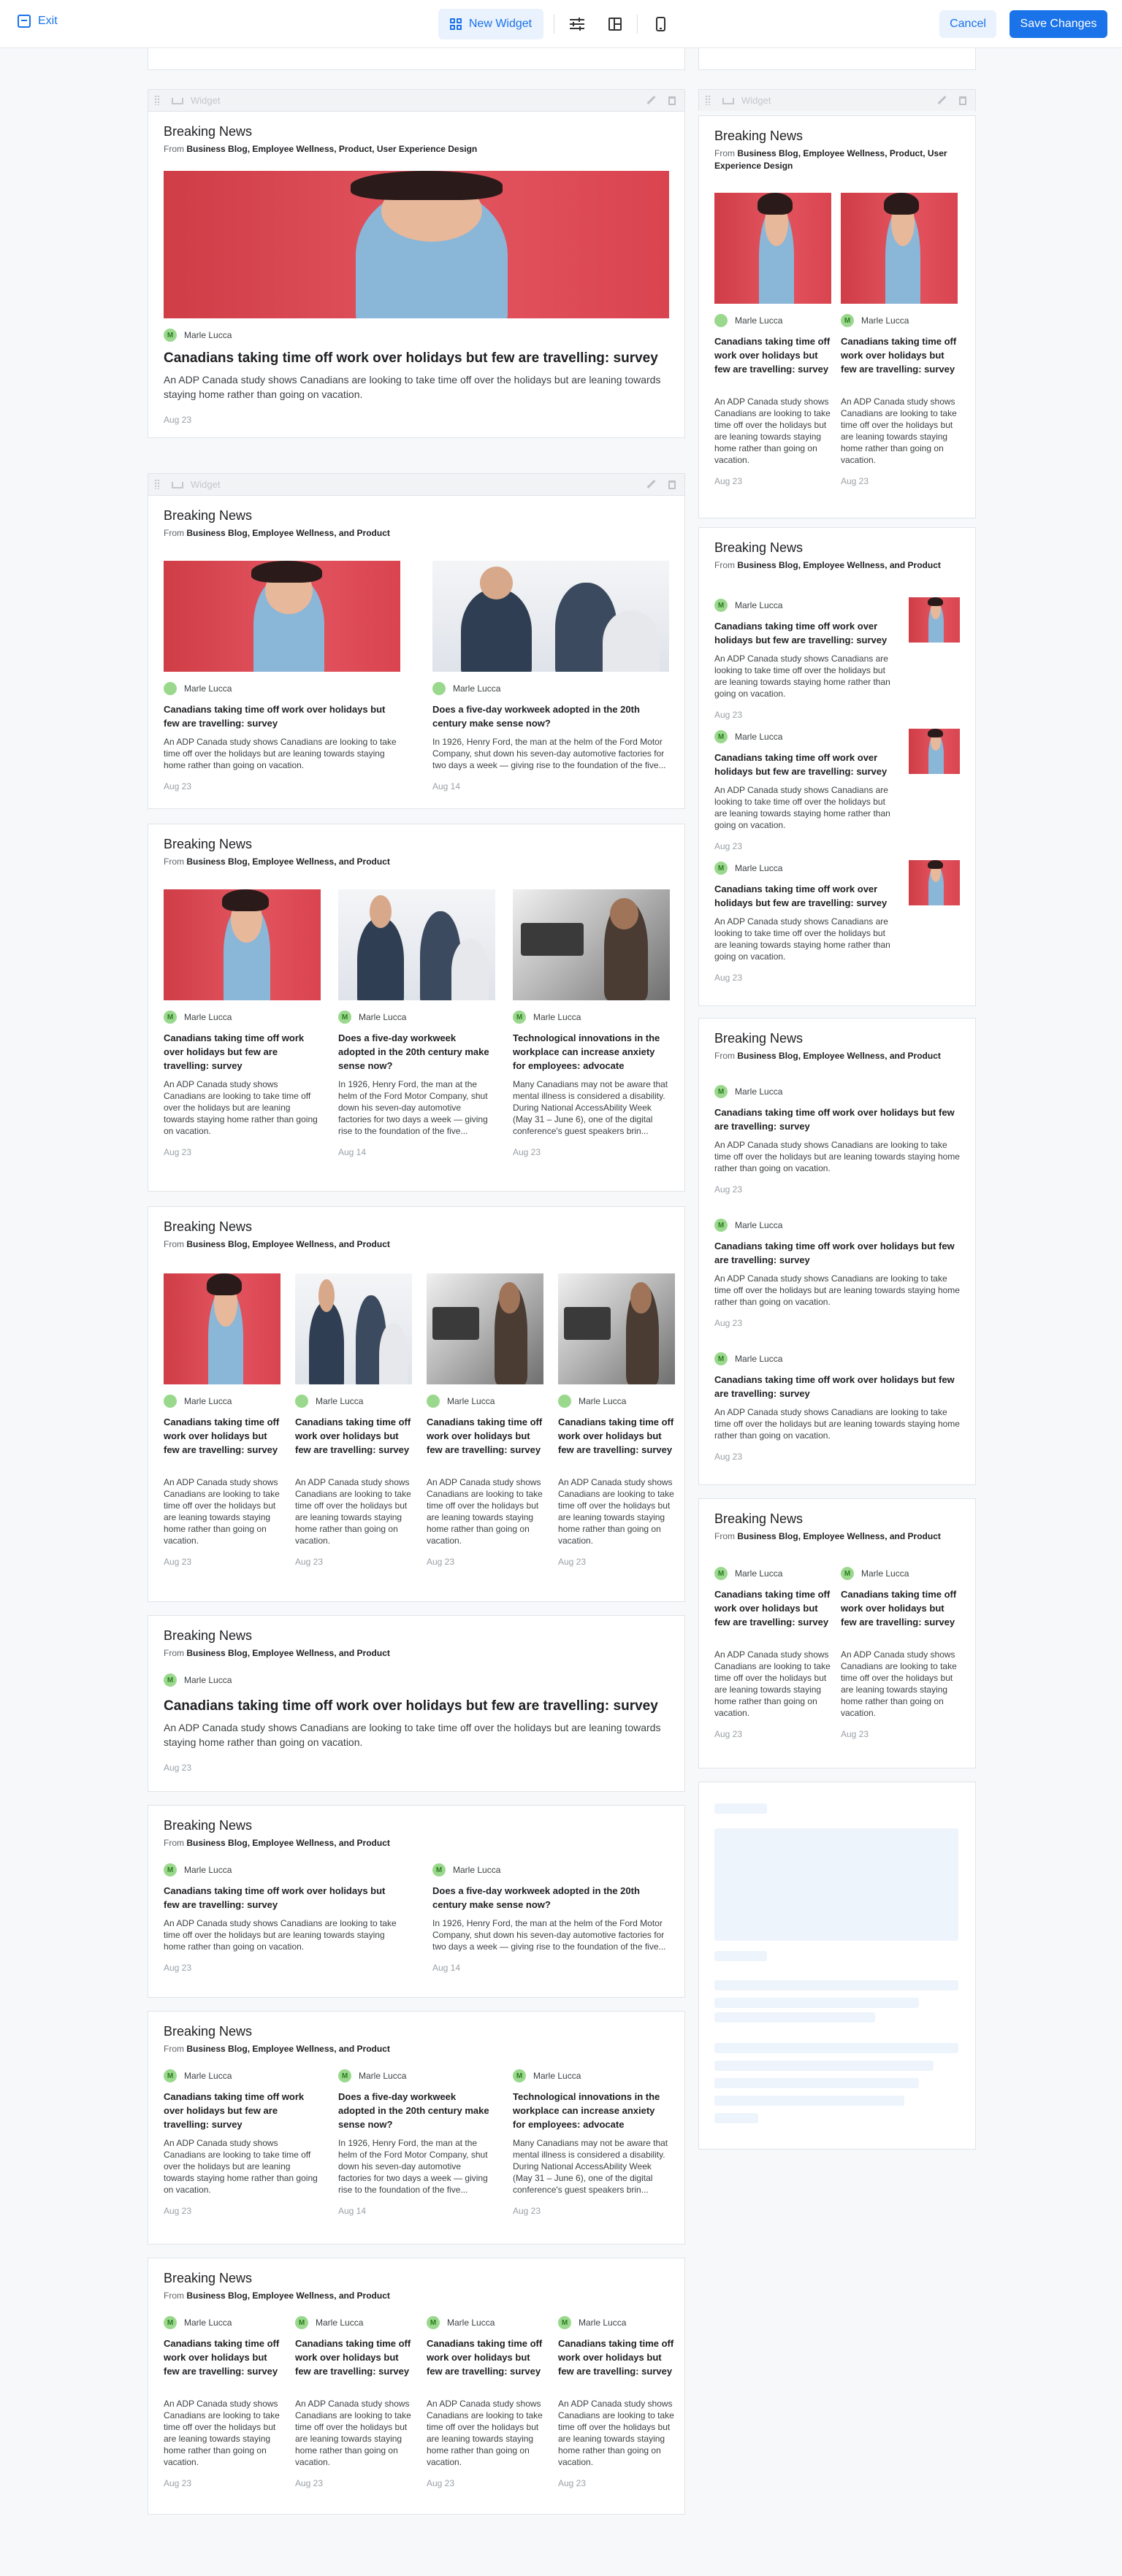 This screenshot has height=2576, width=1122. What do you see at coordinates (48, 21) in the screenshot?
I see `exit-label: Exit` at bounding box center [48, 21].